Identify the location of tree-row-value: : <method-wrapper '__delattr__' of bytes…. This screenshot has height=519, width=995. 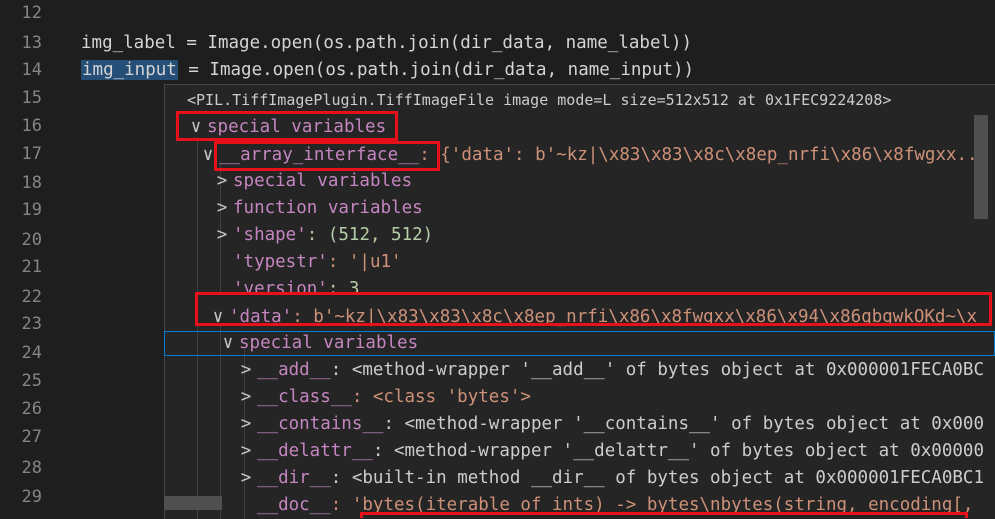
(678, 451).